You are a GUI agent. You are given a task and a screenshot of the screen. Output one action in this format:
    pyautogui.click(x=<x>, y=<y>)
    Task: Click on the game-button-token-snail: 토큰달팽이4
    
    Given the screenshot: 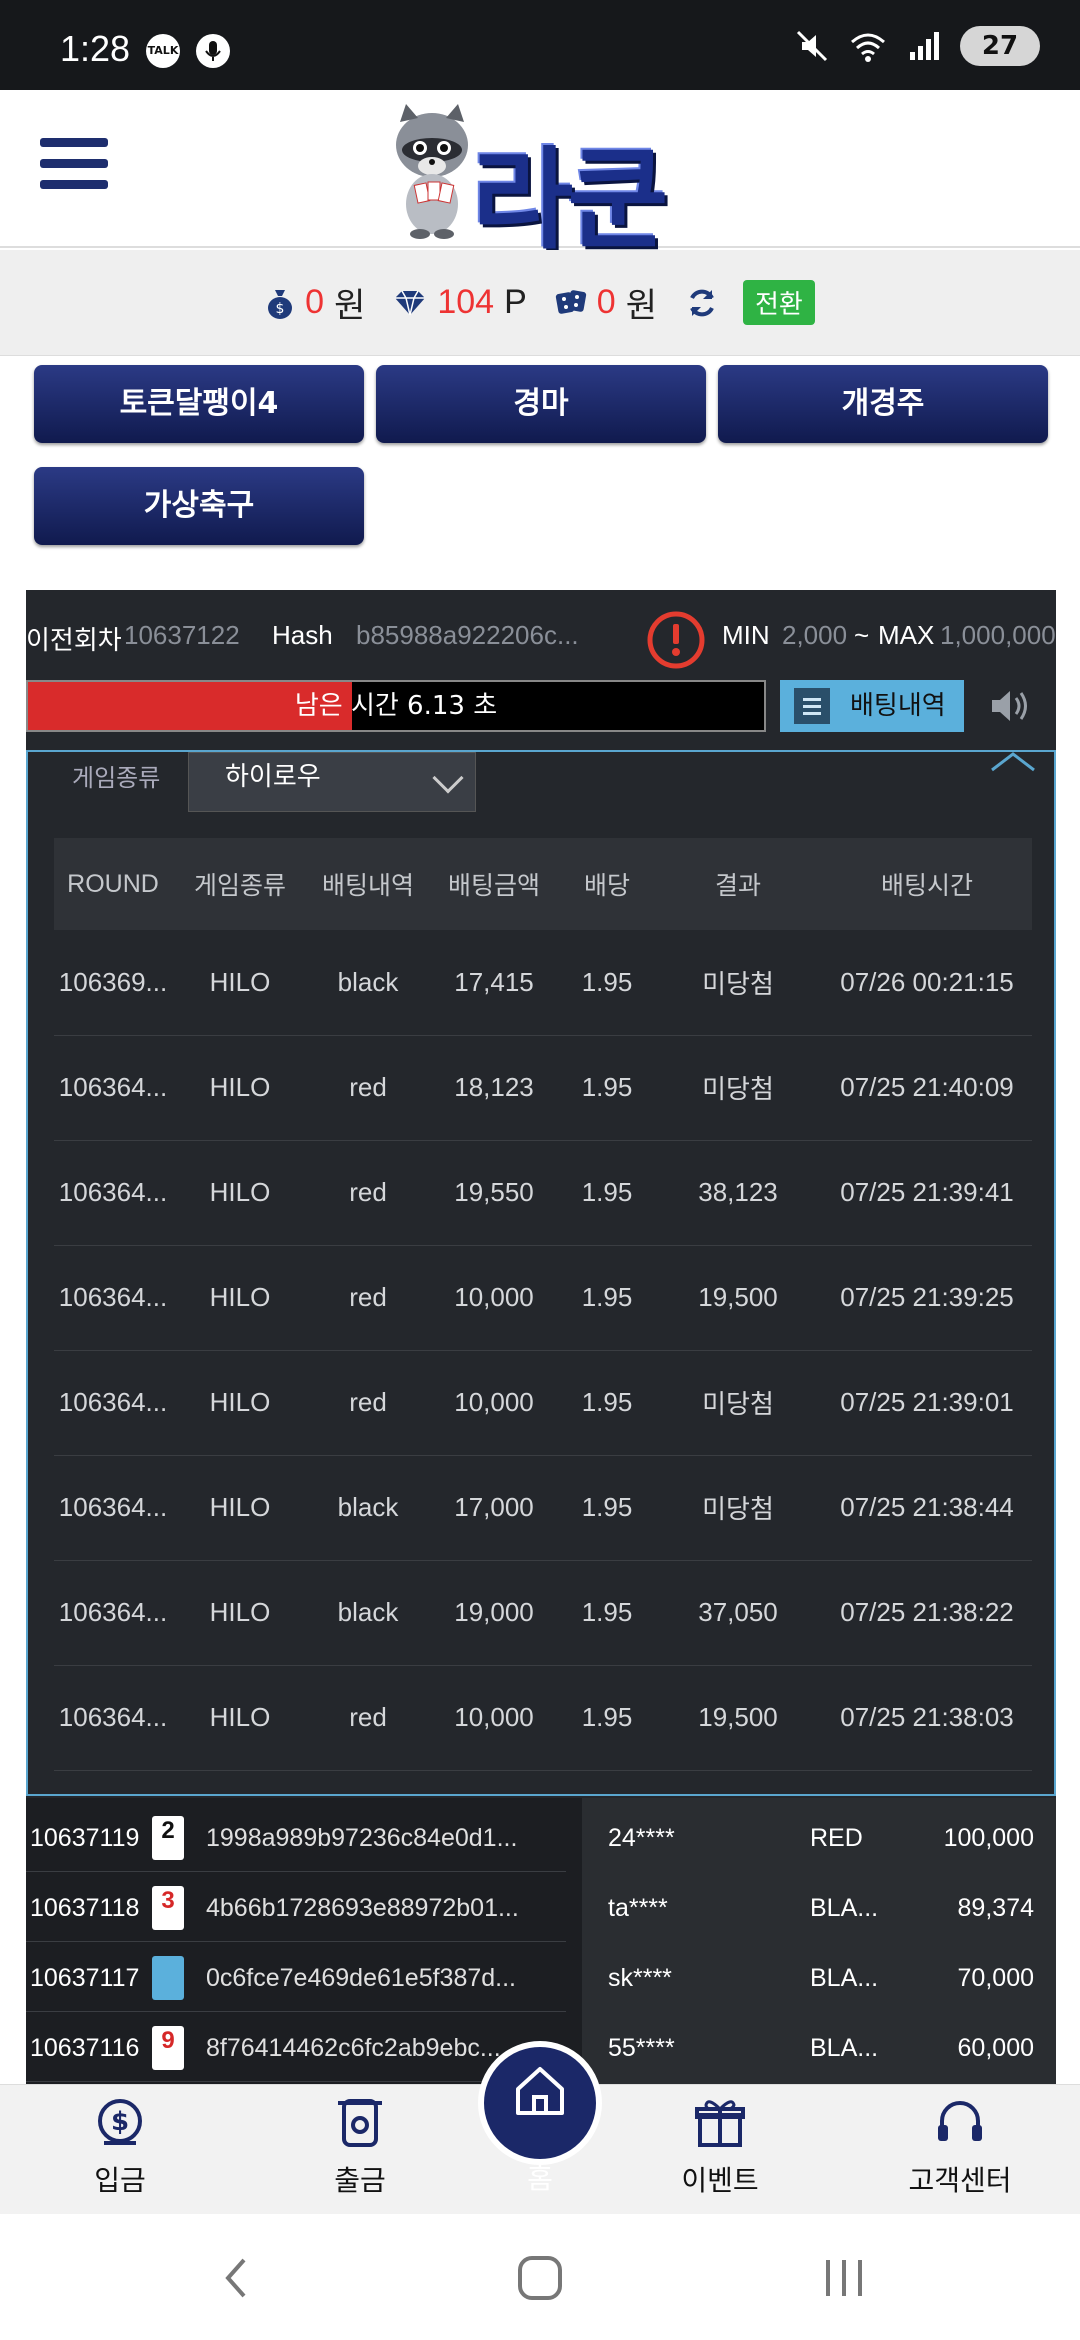 What is the action you would take?
    pyautogui.click(x=199, y=404)
    